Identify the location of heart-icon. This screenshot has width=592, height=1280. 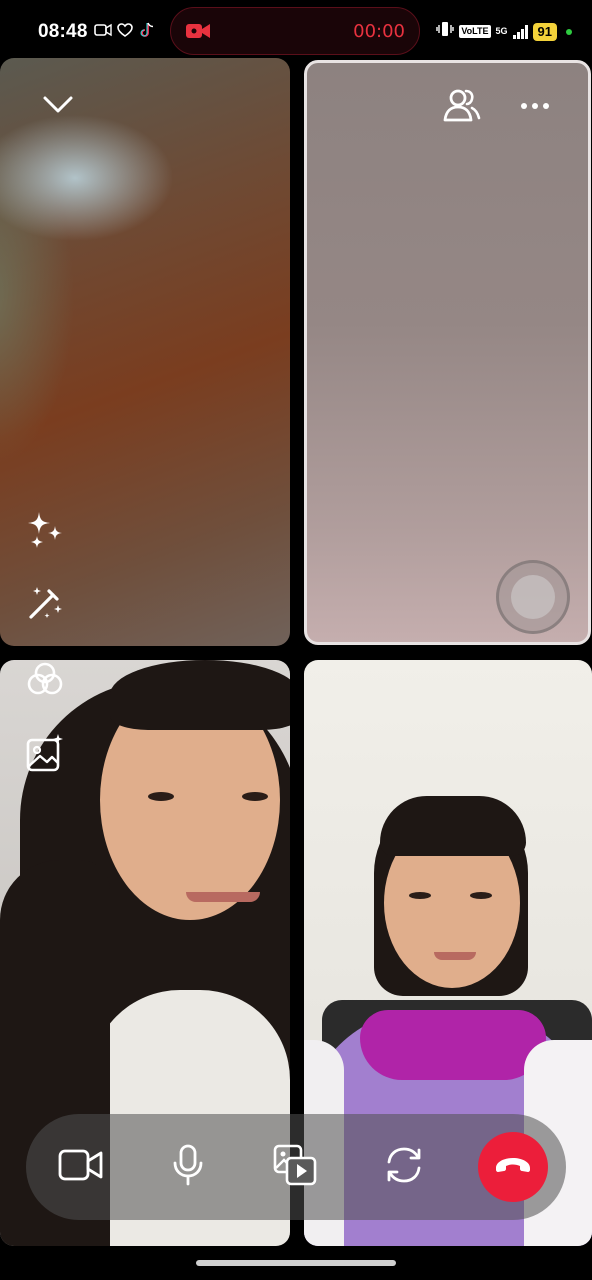
(125, 30).